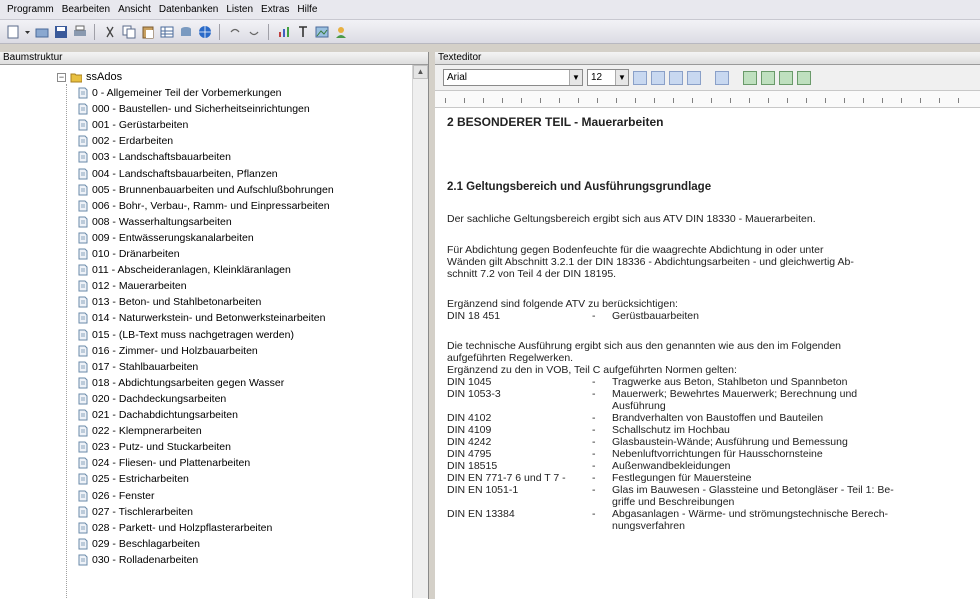 This screenshot has width=980, height=599. What do you see at coordinates (60, 31) in the screenshot?
I see `save-icon` at bounding box center [60, 31].